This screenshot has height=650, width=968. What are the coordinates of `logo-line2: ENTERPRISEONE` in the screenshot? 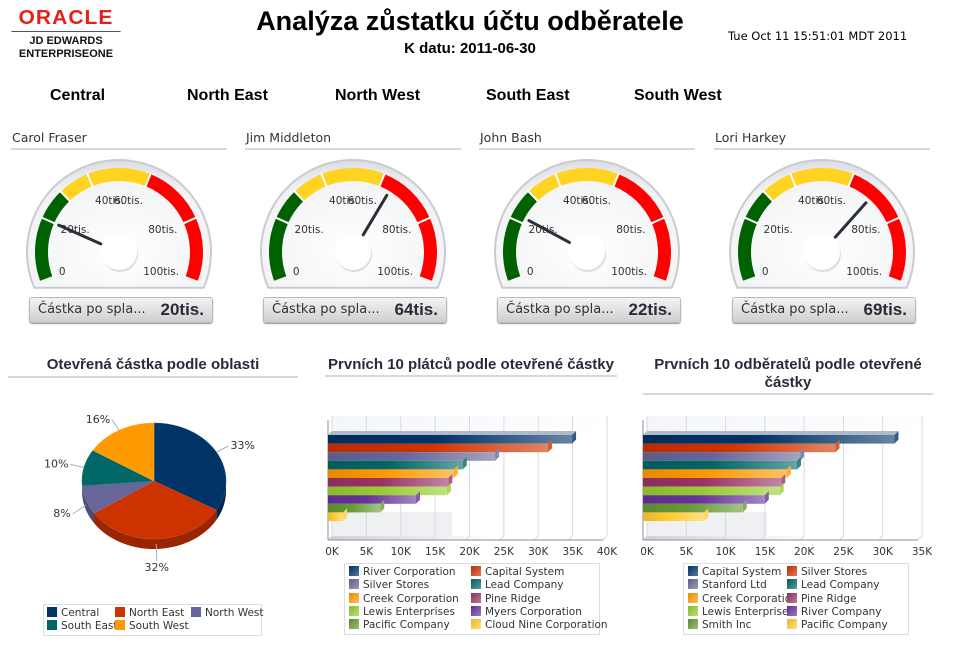 It's located at (66, 54).